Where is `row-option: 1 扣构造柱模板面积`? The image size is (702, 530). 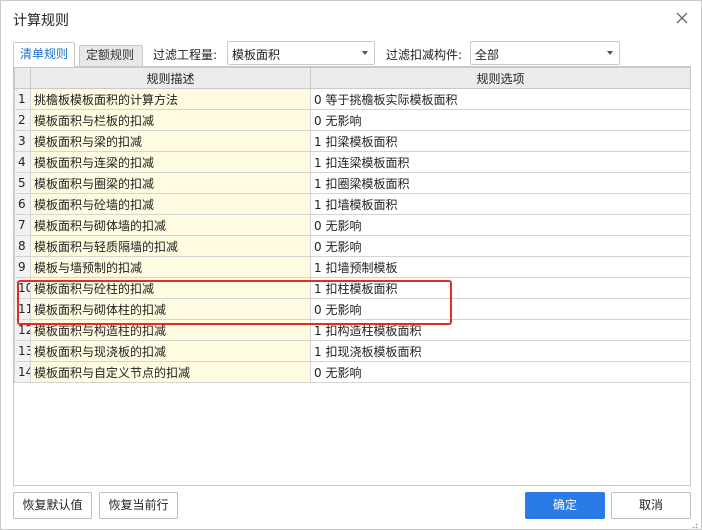 row-option: 1 扣构造柱模板面积 is located at coordinates (500, 330).